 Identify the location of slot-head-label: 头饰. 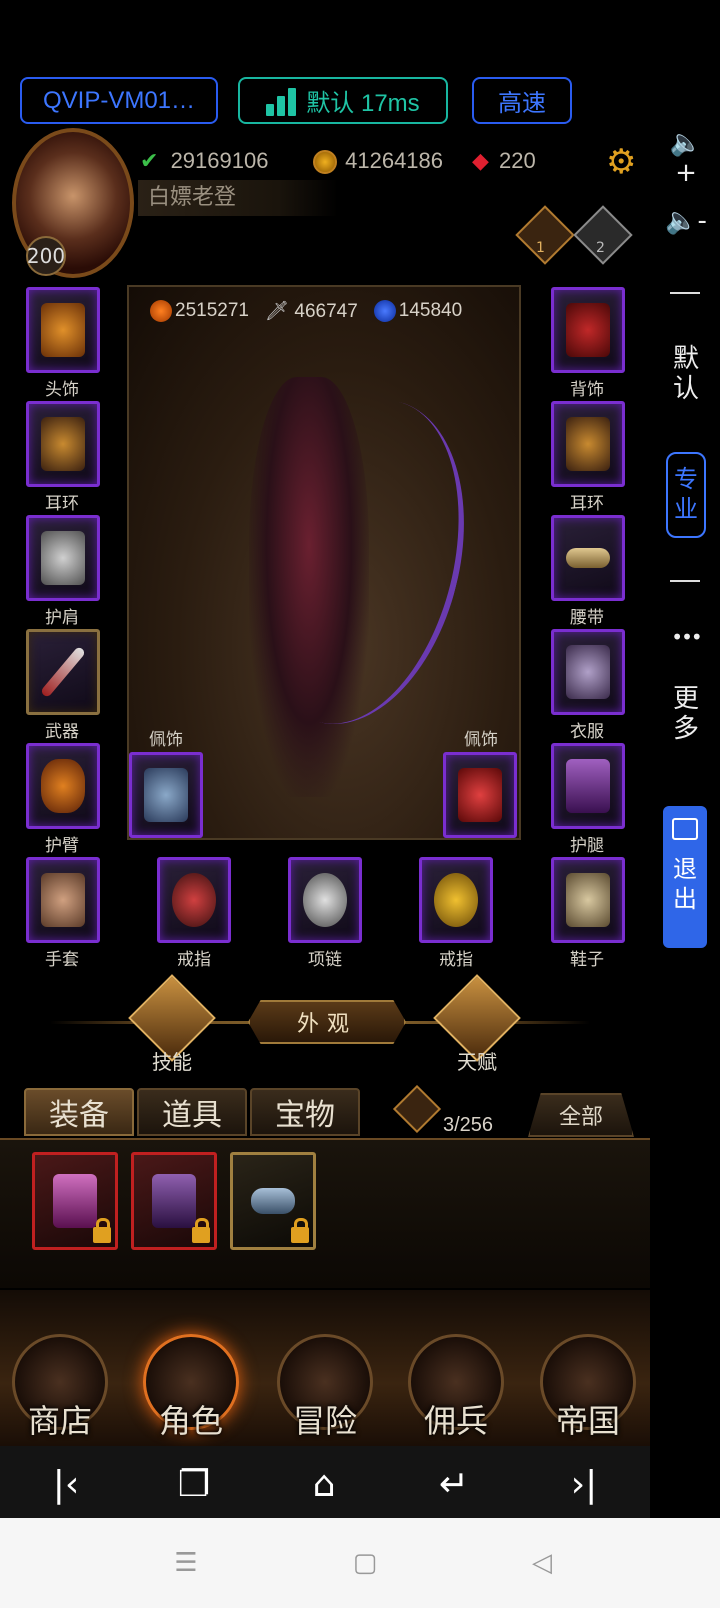
(62, 390).